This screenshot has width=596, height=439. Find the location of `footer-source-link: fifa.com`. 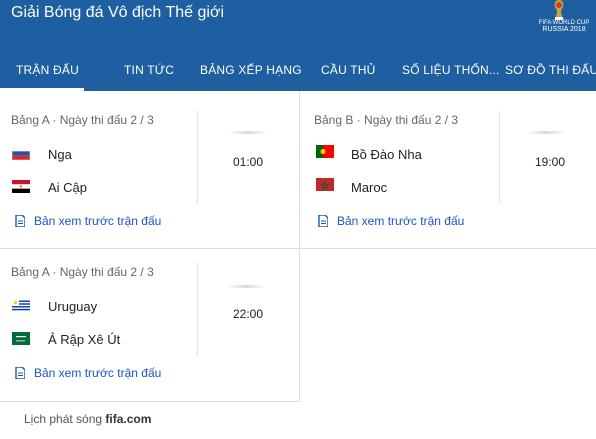

footer-source-link: fifa.com is located at coordinates (128, 419).